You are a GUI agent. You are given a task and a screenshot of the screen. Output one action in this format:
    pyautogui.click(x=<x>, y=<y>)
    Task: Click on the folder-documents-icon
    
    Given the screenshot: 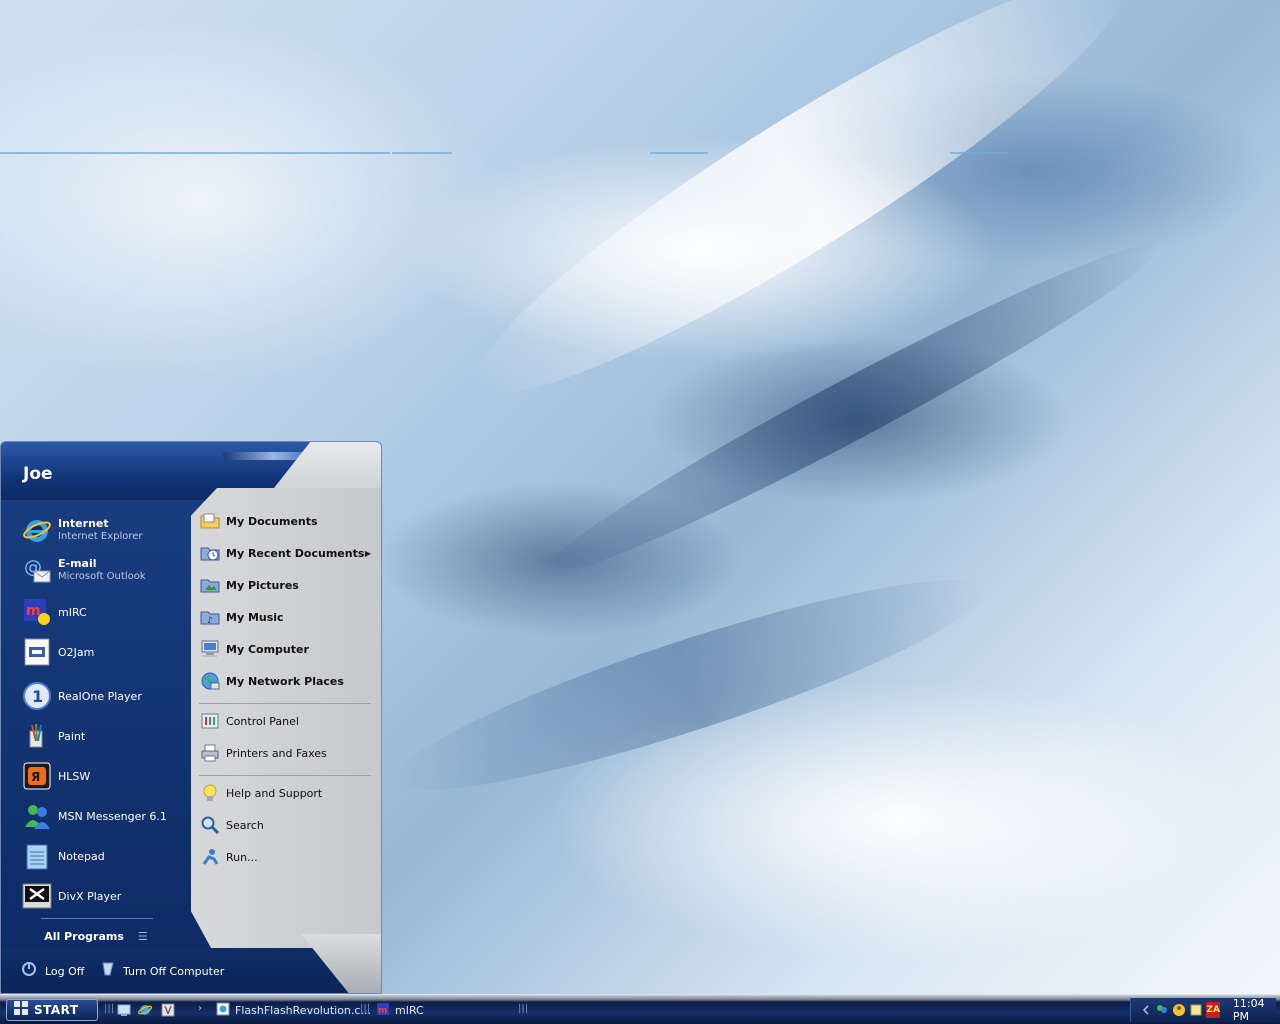 What is the action you would take?
    pyautogui.click(x=210, y=521)
    